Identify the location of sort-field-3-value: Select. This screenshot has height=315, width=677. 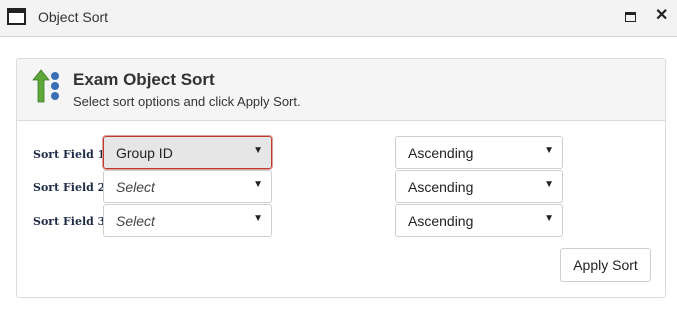
(135, 221).